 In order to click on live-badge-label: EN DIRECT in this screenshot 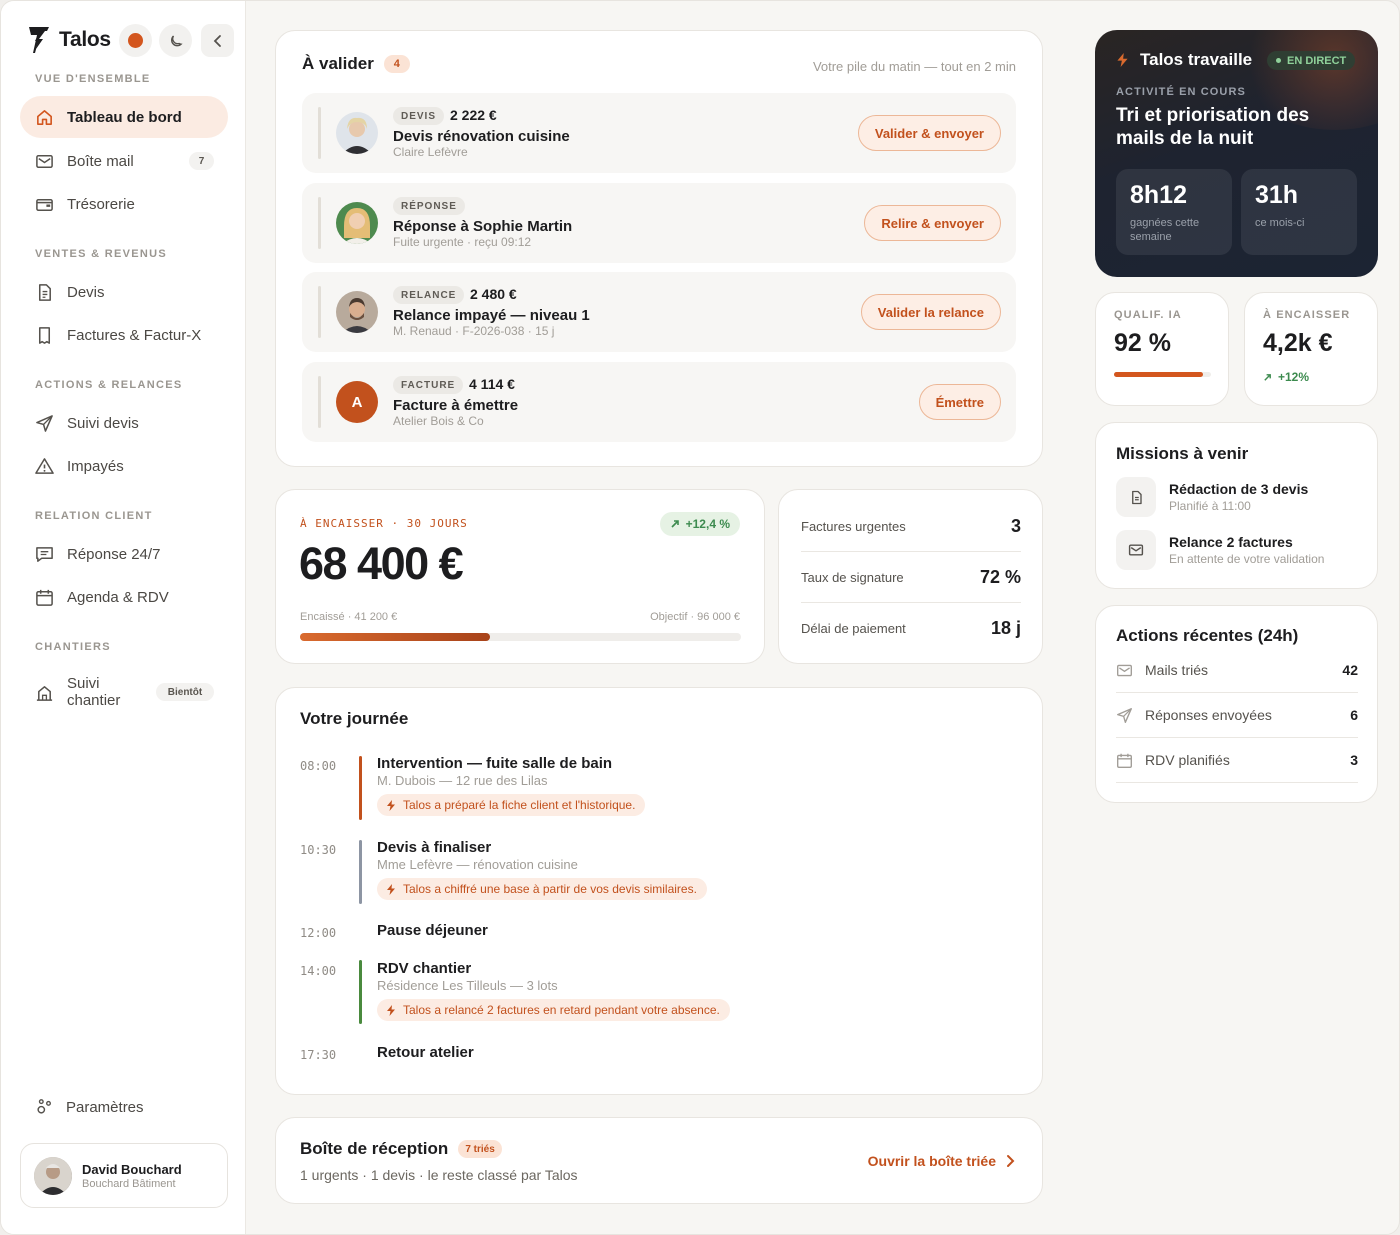, I will do `click(1317, 60)`.